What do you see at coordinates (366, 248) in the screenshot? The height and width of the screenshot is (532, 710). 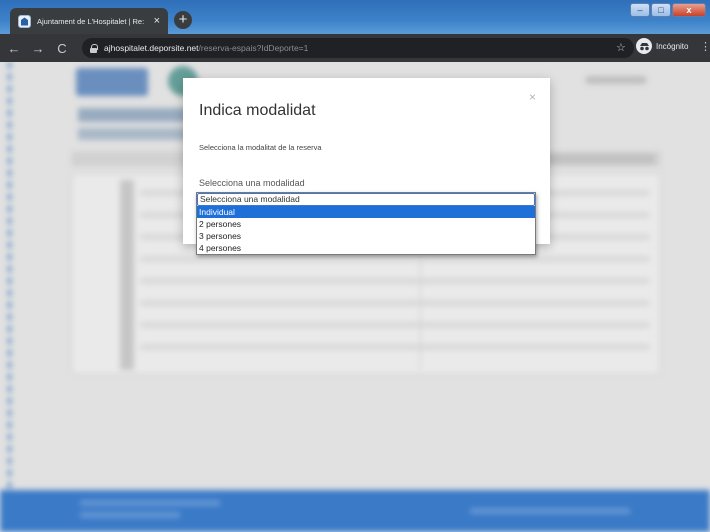 I see `modality-option-4-persones: 4 persones` at bounding box center [366, 248].